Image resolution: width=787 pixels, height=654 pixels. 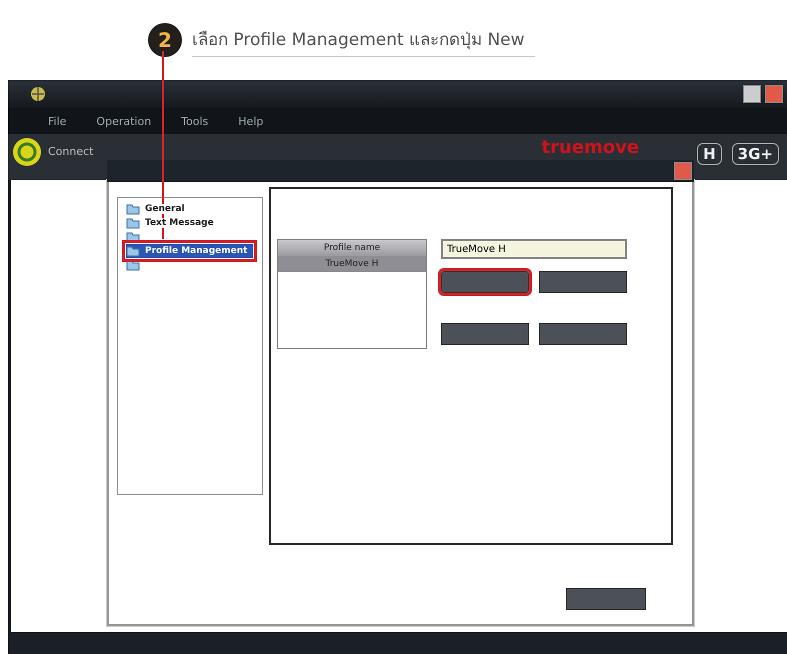 I want to click on profile-name-field: TrueMove H, so click(x=534, y=249).